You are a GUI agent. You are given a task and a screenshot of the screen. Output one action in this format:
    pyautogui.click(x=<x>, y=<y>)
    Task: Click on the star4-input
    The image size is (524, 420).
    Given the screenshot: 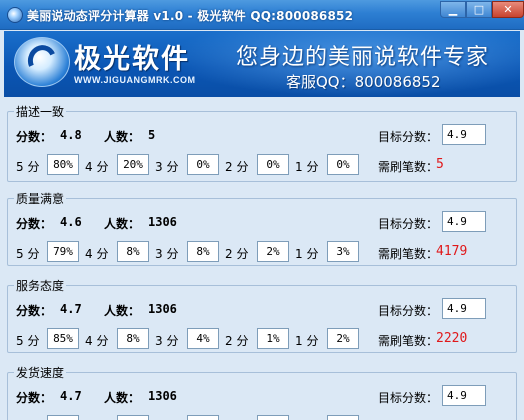 What is the action you would take?
    pyautogui.click(x=133, y=417)
    